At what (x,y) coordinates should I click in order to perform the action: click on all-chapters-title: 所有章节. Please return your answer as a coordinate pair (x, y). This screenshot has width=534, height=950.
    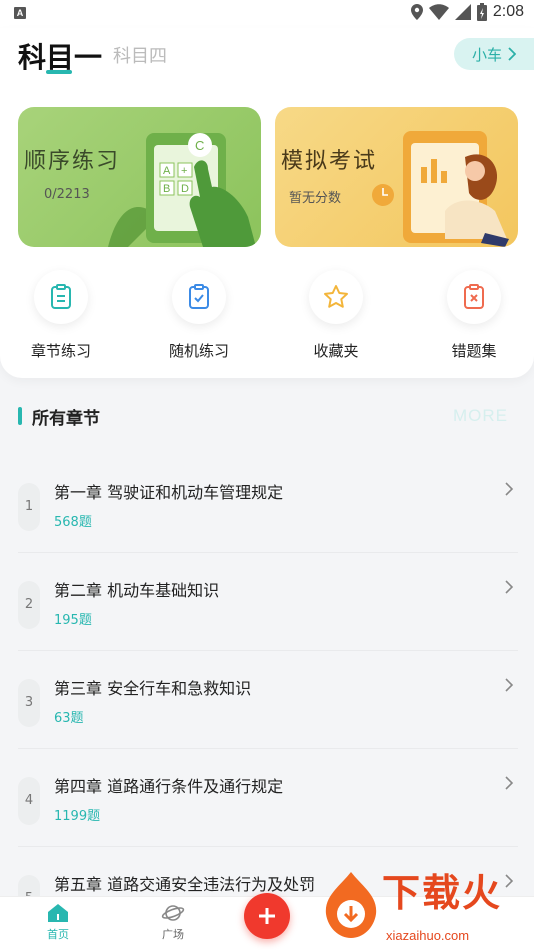
    Looking at the image, I should click on (66, 419).